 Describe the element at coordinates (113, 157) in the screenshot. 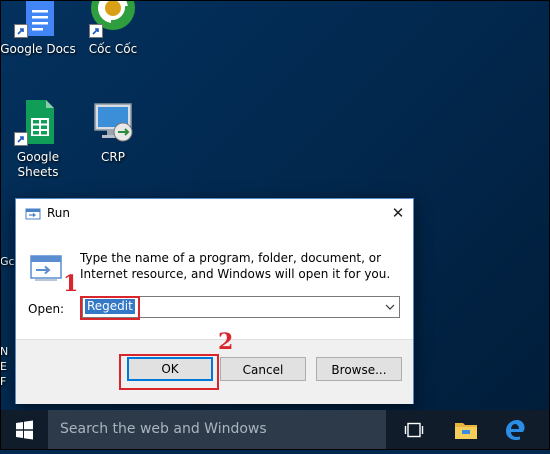

I see `desktop-icon-label: CRP` at that location.